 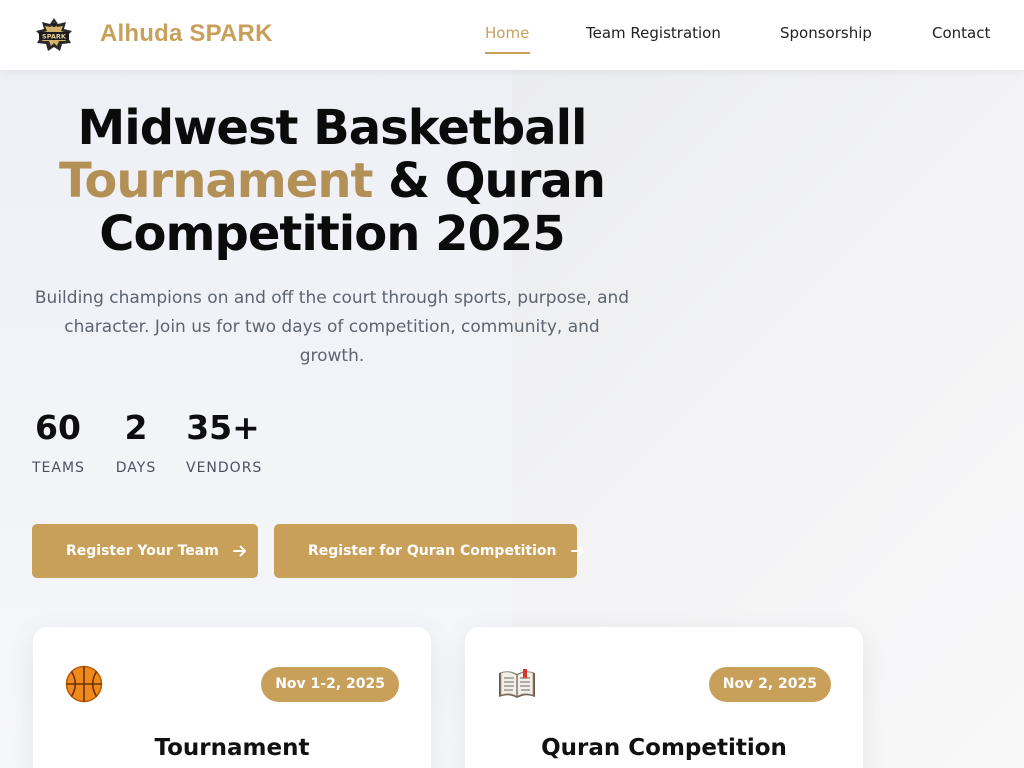 I want to click on register-team-button: Register Your Team, so click(x=145, y=551).